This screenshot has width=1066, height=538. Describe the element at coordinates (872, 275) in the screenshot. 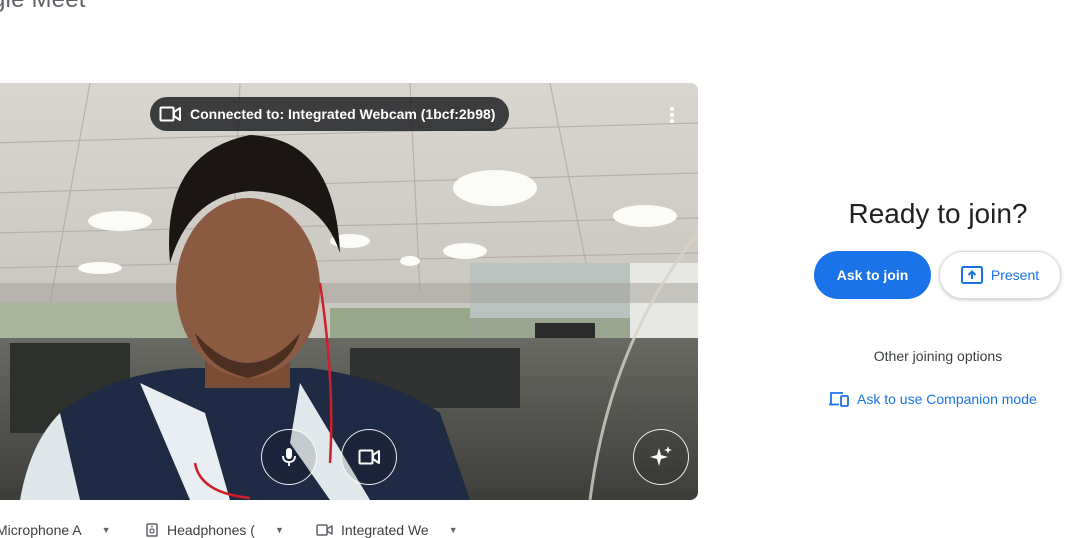

I see `ask-to-join-button: Ask to join` at that location.